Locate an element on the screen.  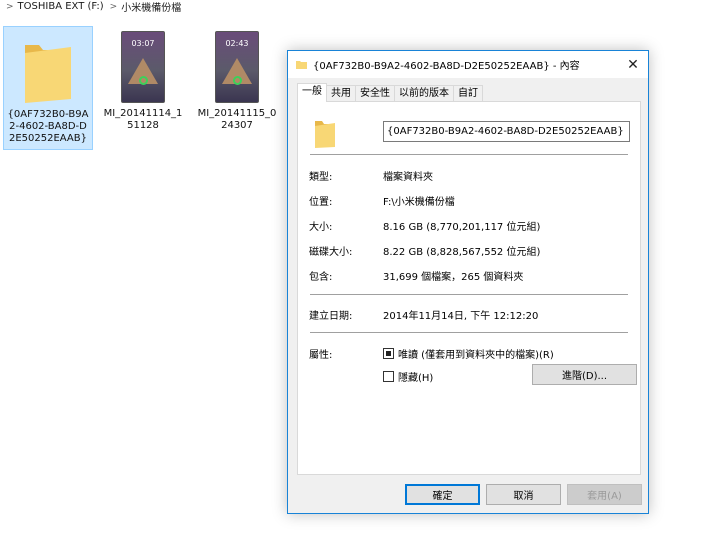
breadcrumb: > TOSHIBA EXT (F:) > 小米機備份檔 is located at coordinates (360, 6).